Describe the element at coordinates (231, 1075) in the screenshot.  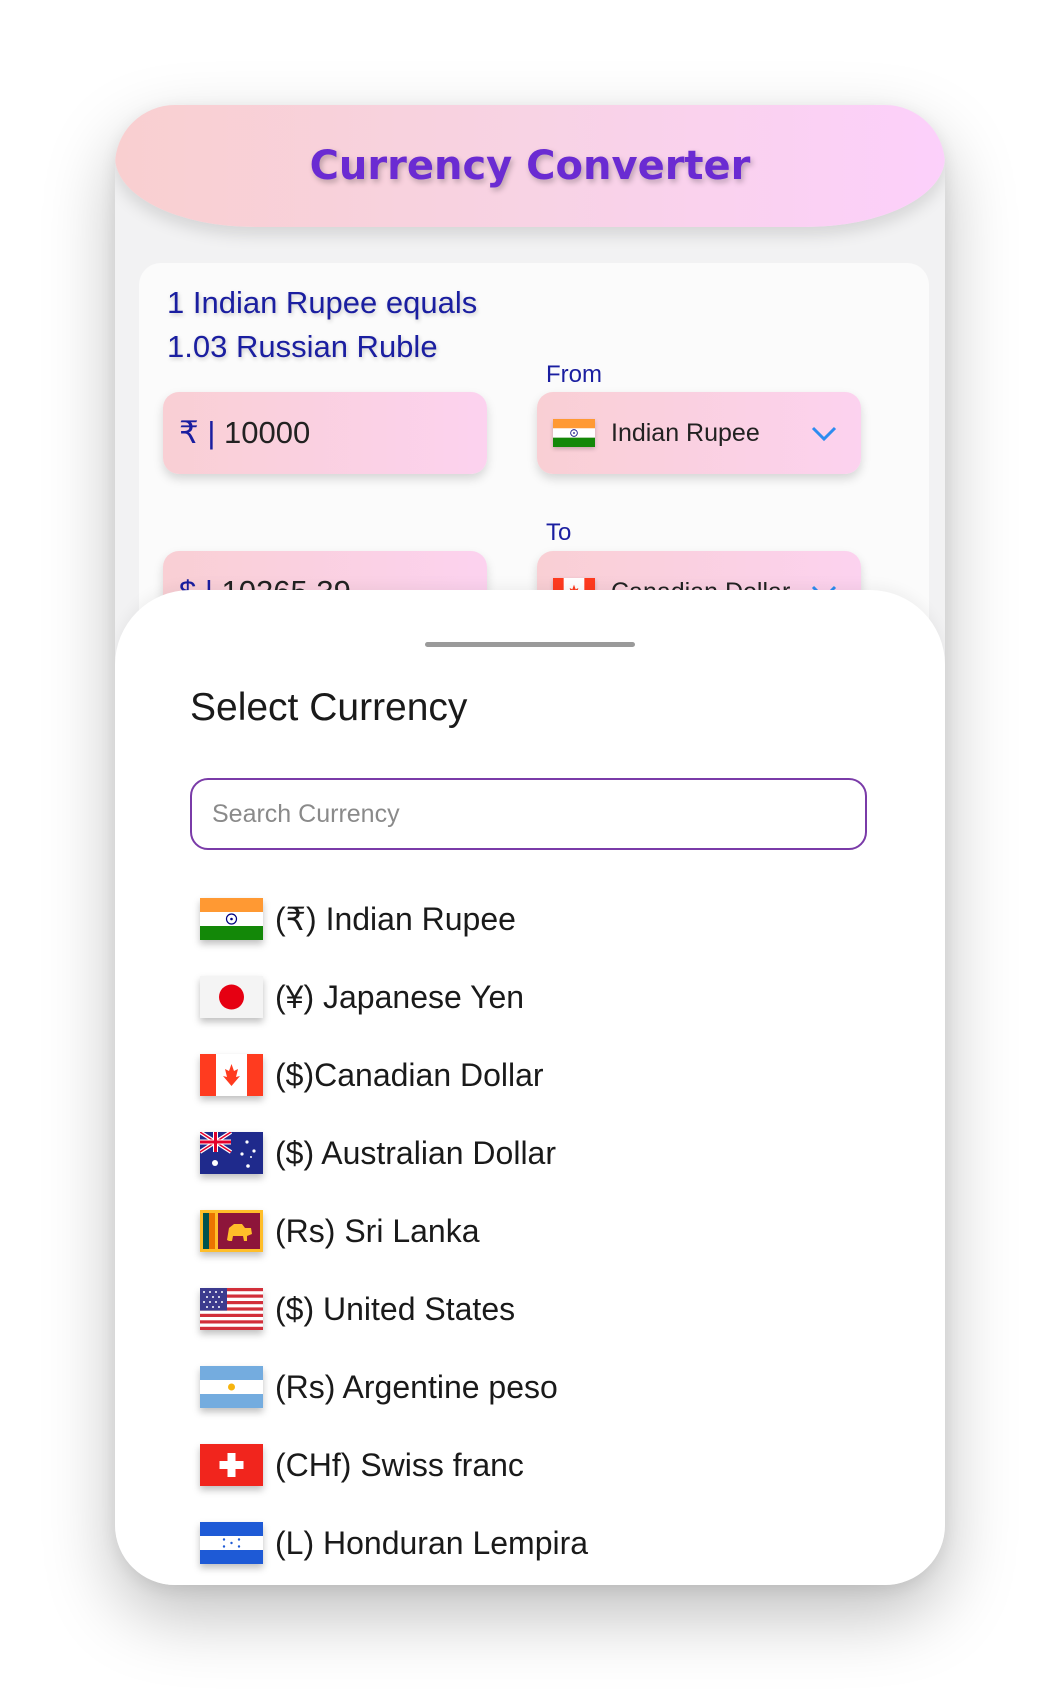
I see `canada-flag-icon` at that location.